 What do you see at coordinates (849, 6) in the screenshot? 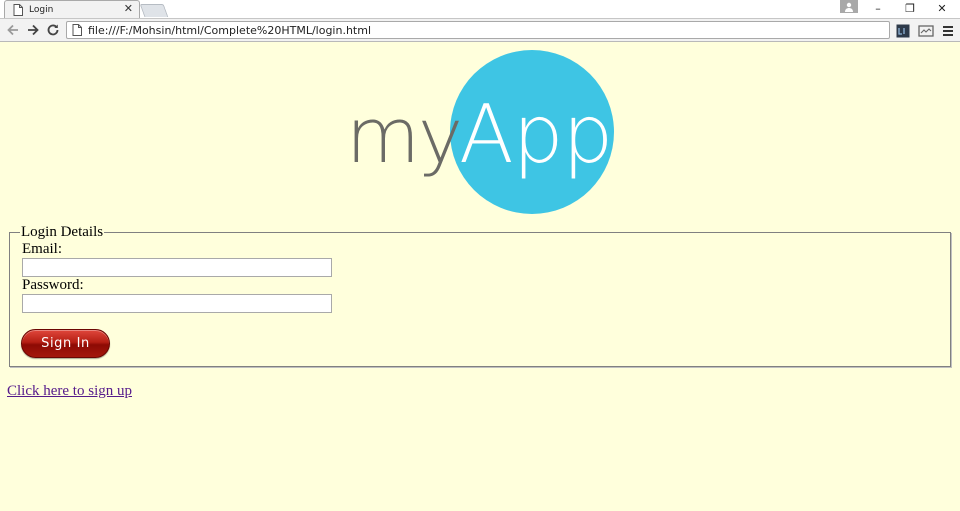
I see `user-icon` at bounding box center [849, 6].